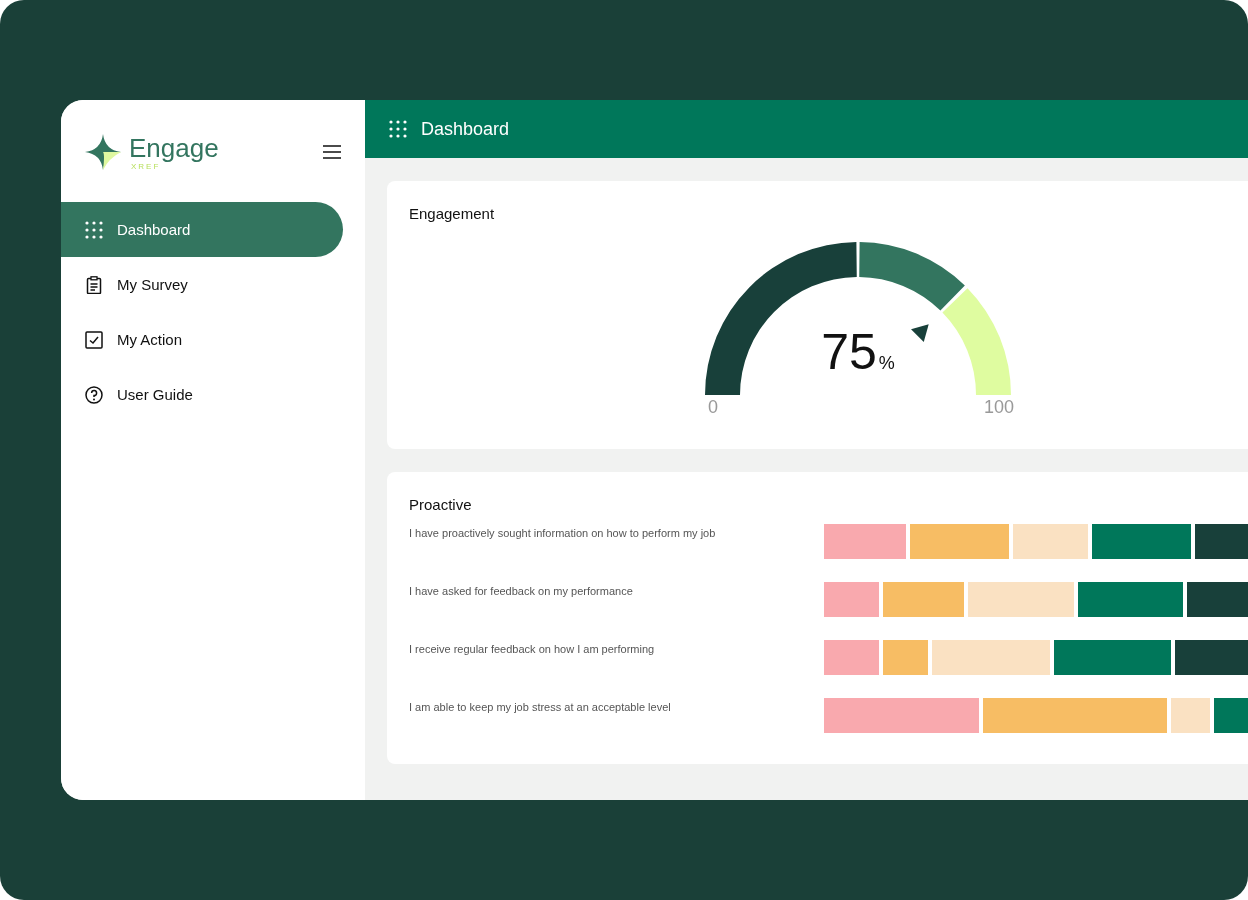 The height and width of the screenshot is (900, 1248). I want to click on menu-icon, so click(332, 152).